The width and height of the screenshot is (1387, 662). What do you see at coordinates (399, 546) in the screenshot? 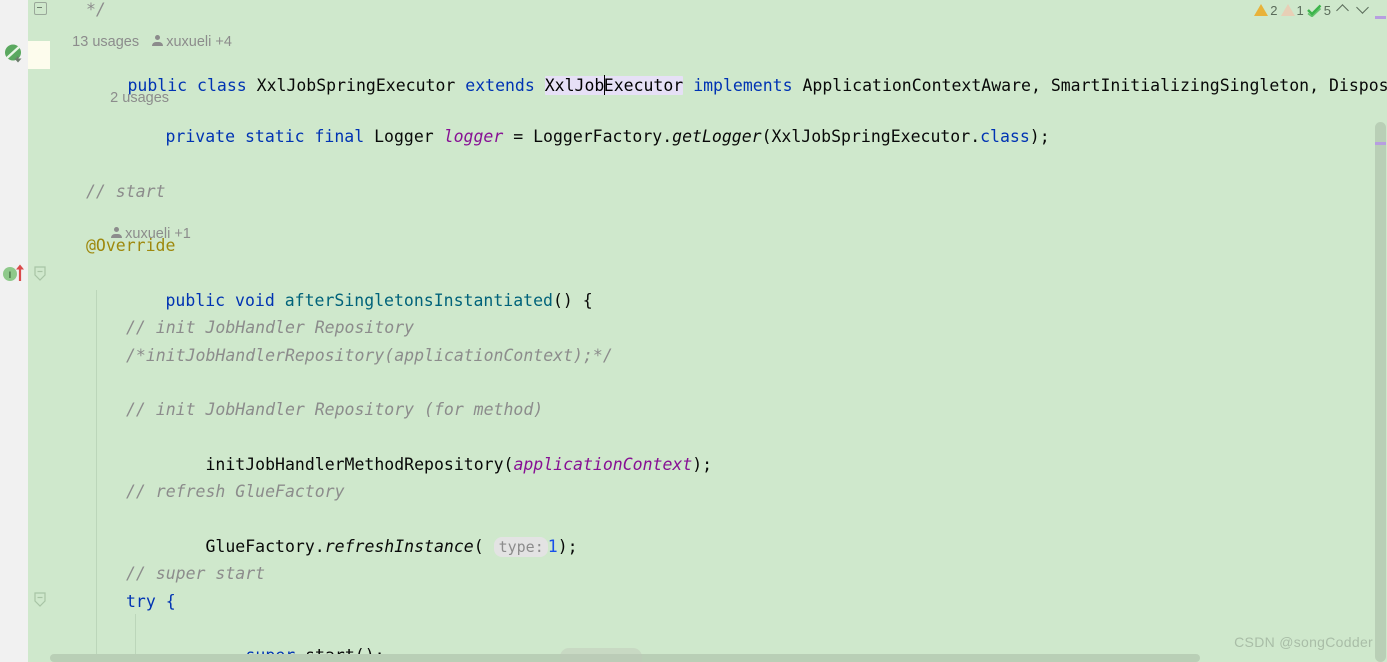
I see `refresh-instance-call: refreshInstance` at bounding box center [399, 546].